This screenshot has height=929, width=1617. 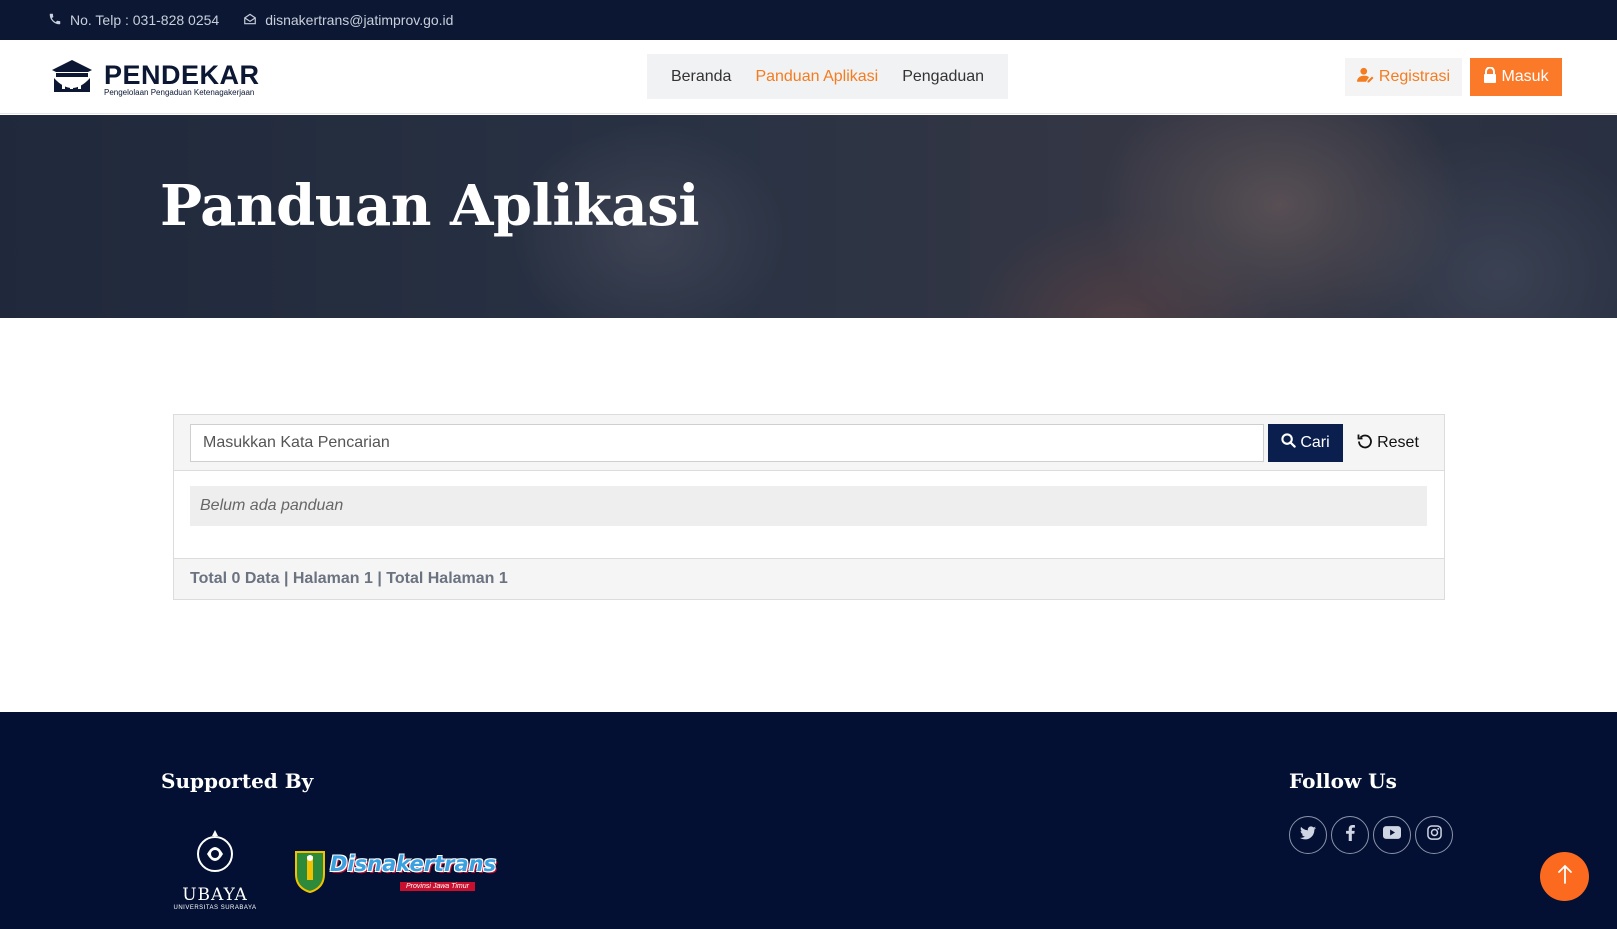 What do you see at coordinates (254, 20) in the screenshot?
I see `envelope-icon` at bounding box center [254, 20].